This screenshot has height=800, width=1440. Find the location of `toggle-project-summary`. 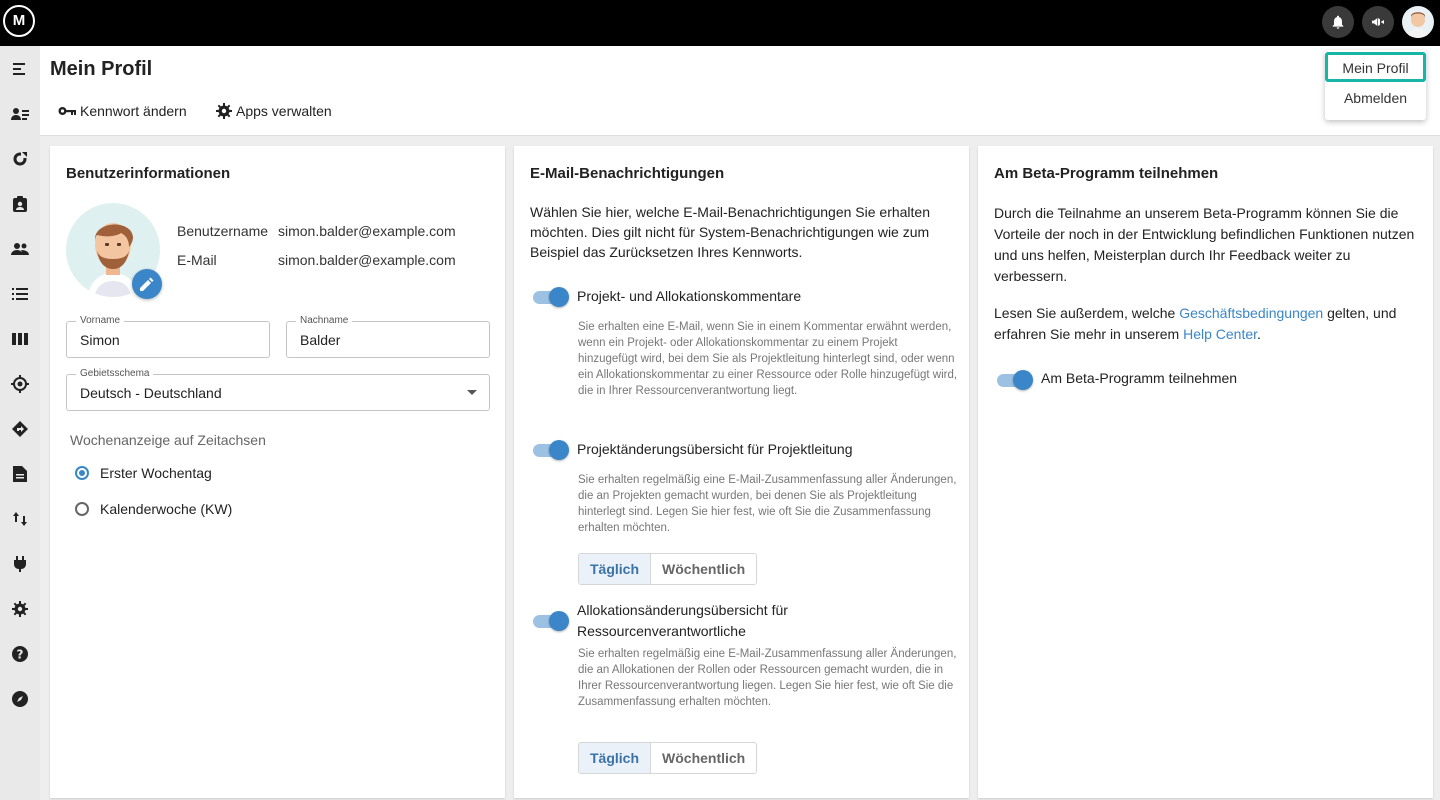

toggle-project-summary is located at coordinates (550, 450).